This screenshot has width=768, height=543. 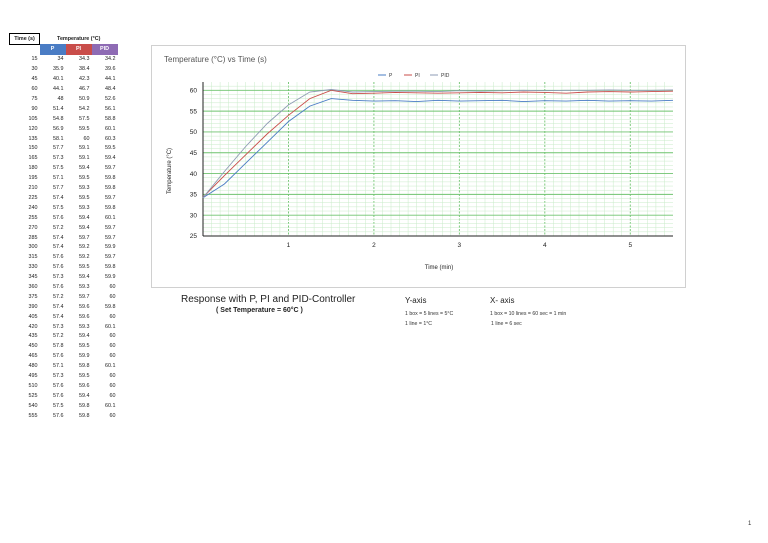 I want to click on pi-cell: 59.7, so click(x=84, y=296).